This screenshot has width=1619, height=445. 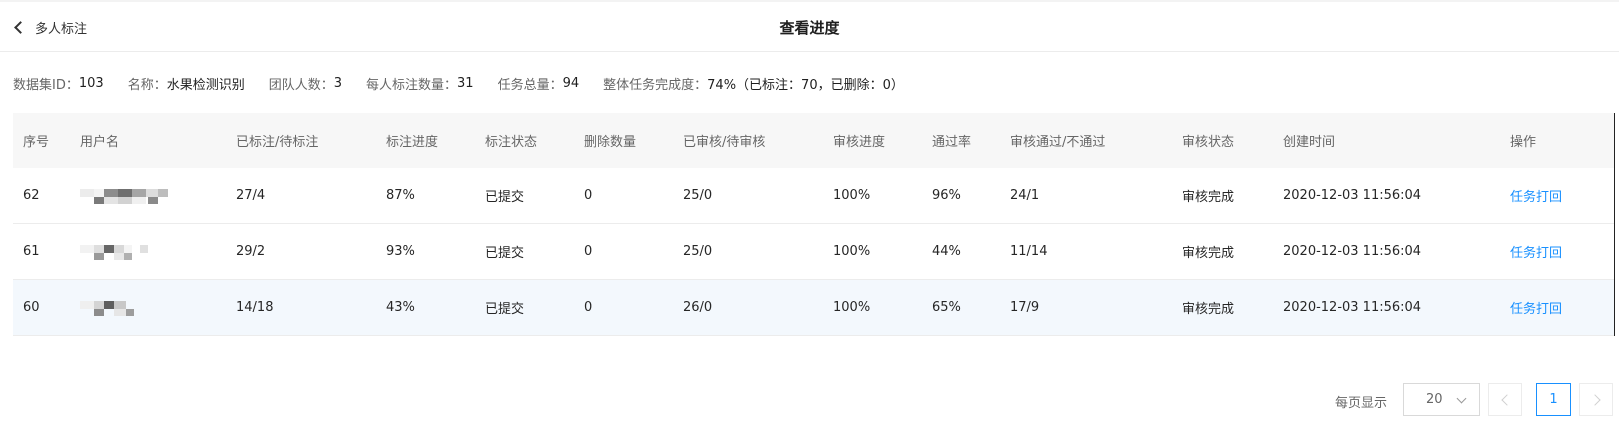 What do you see at coordinates (255, 307) in the screenshot?
I see `cell-labeled: 14/18` at bounding box center [255, 307].